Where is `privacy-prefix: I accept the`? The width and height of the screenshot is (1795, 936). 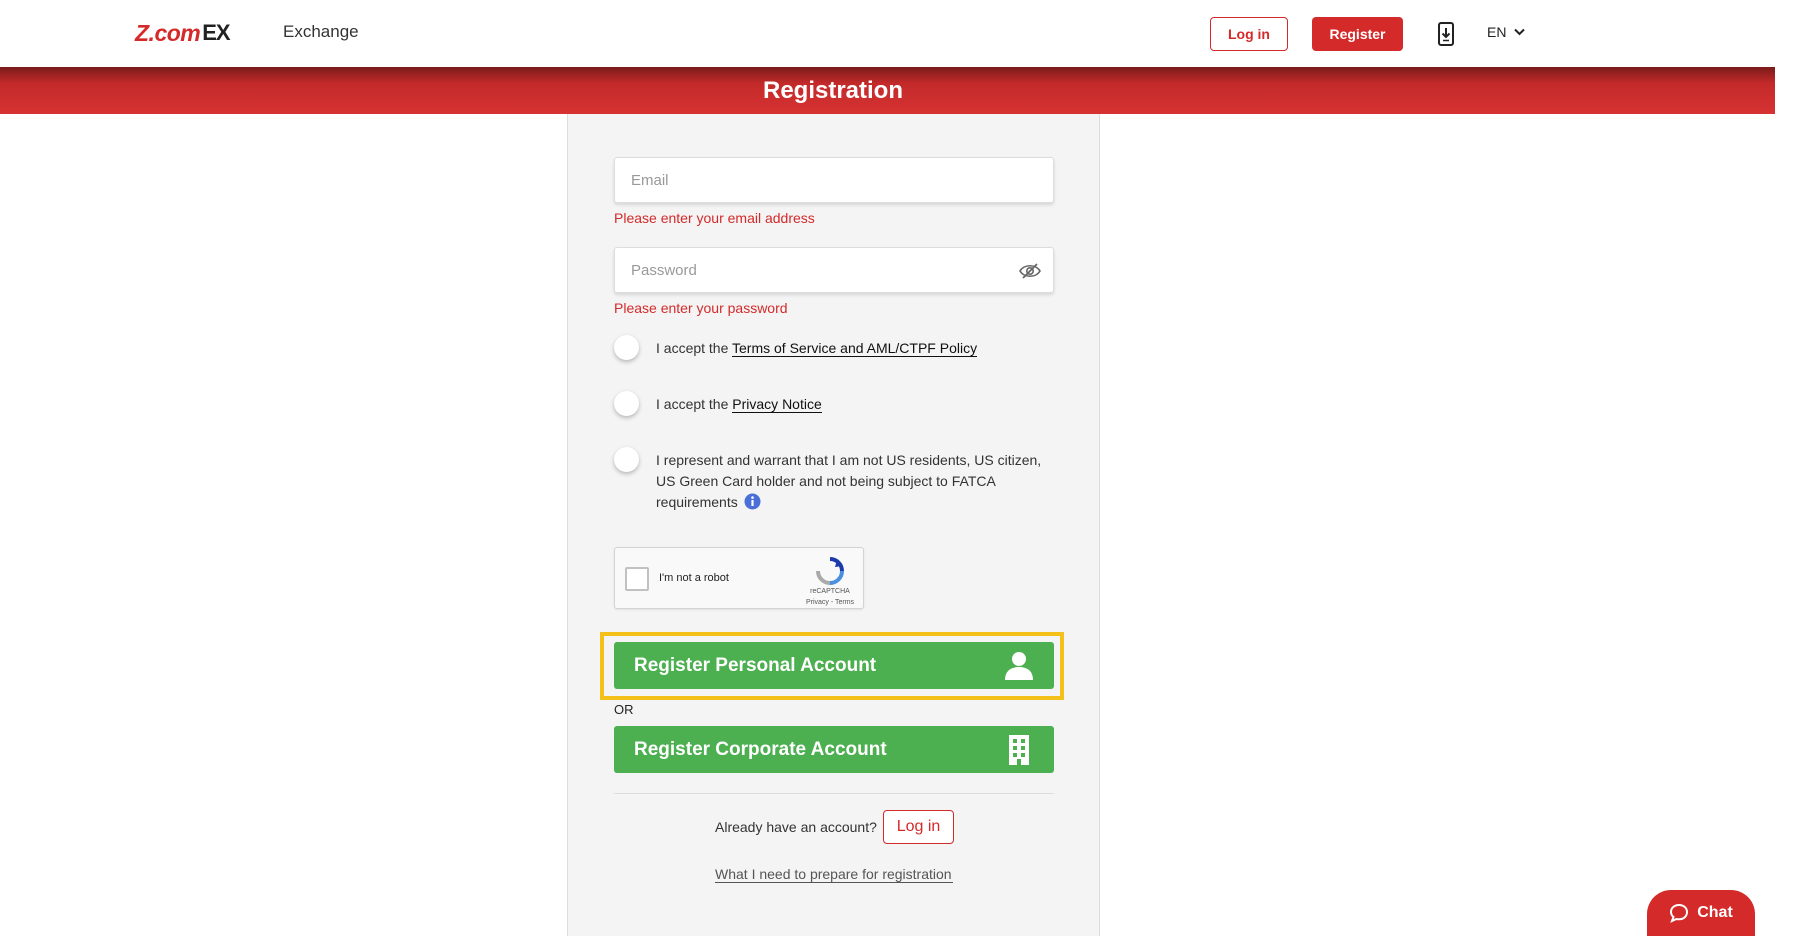 privacy-prefix: I accept the is located at coordinates (694, 404).